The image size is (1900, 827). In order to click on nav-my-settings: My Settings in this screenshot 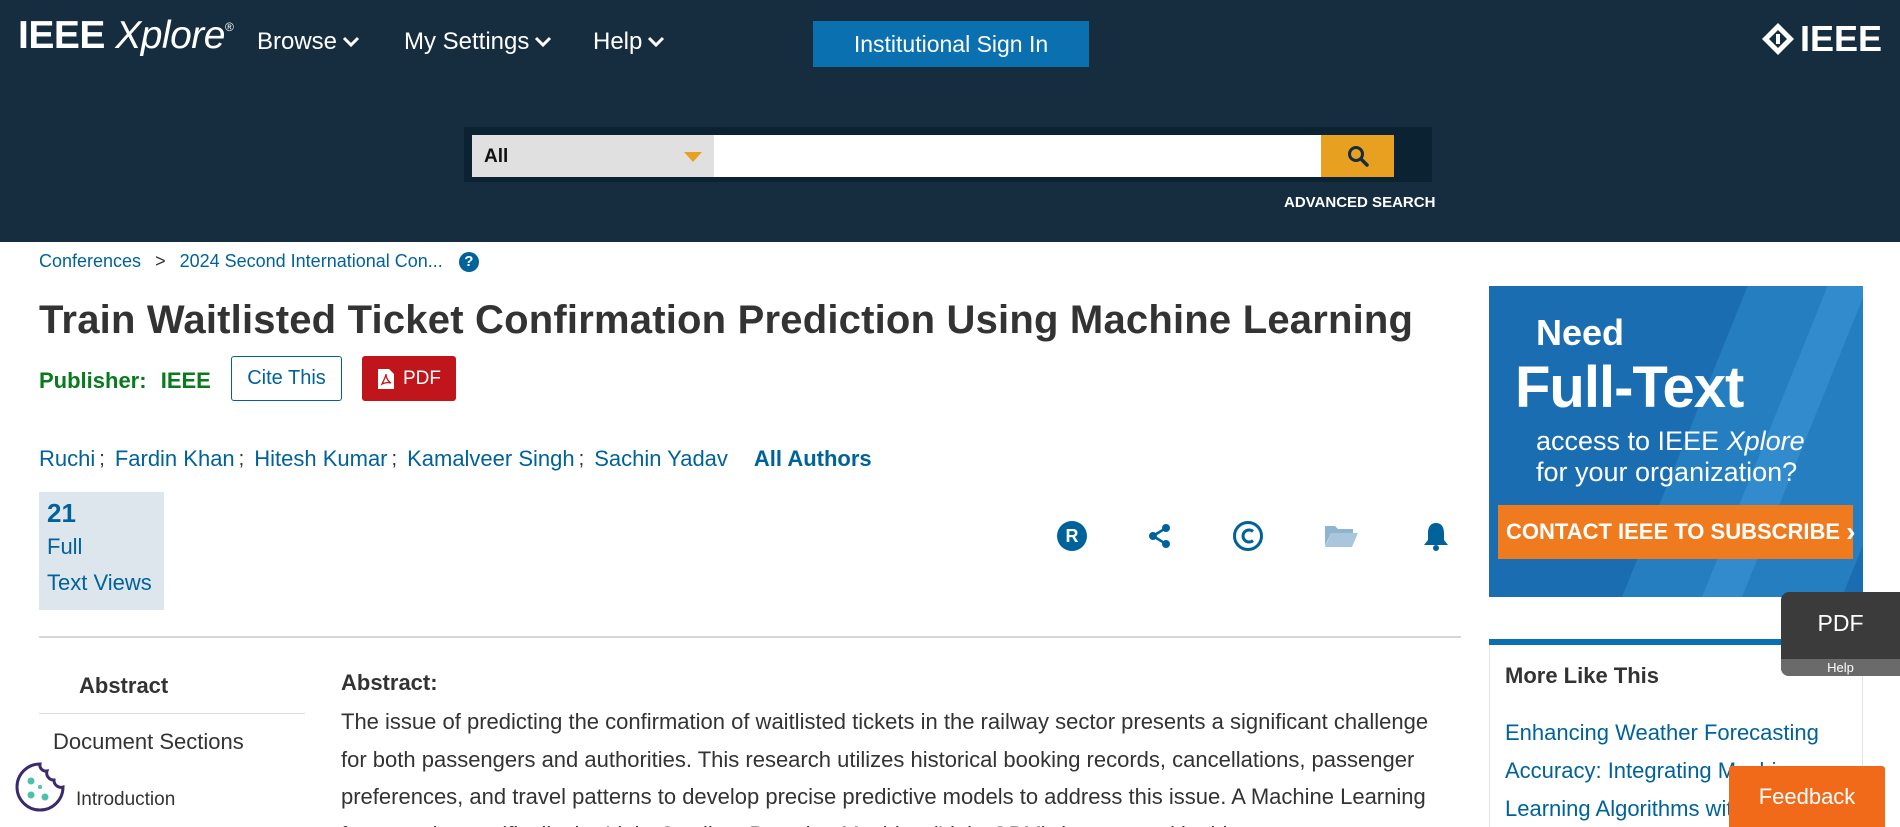, I will do `click(478, 42)`.